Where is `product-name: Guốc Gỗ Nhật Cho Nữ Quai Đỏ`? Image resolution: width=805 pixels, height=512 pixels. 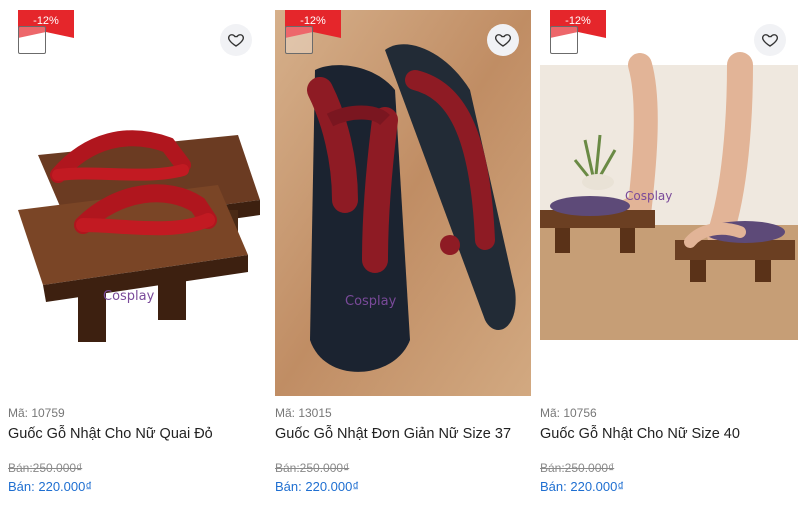 product-name: Guốc Gỗ Nhật Cho Nữ Quai Đỏ is located at coordinates (110, 434).